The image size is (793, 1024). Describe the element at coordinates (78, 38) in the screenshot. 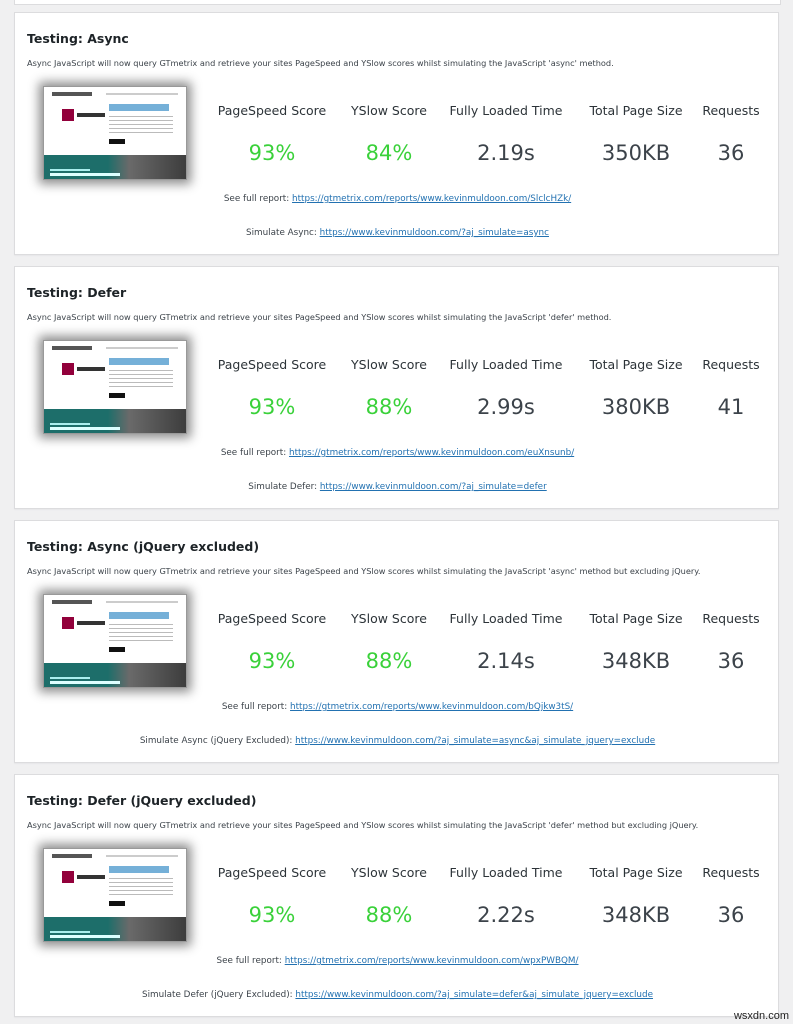

I see `card-title: Testing: Async` at that location.